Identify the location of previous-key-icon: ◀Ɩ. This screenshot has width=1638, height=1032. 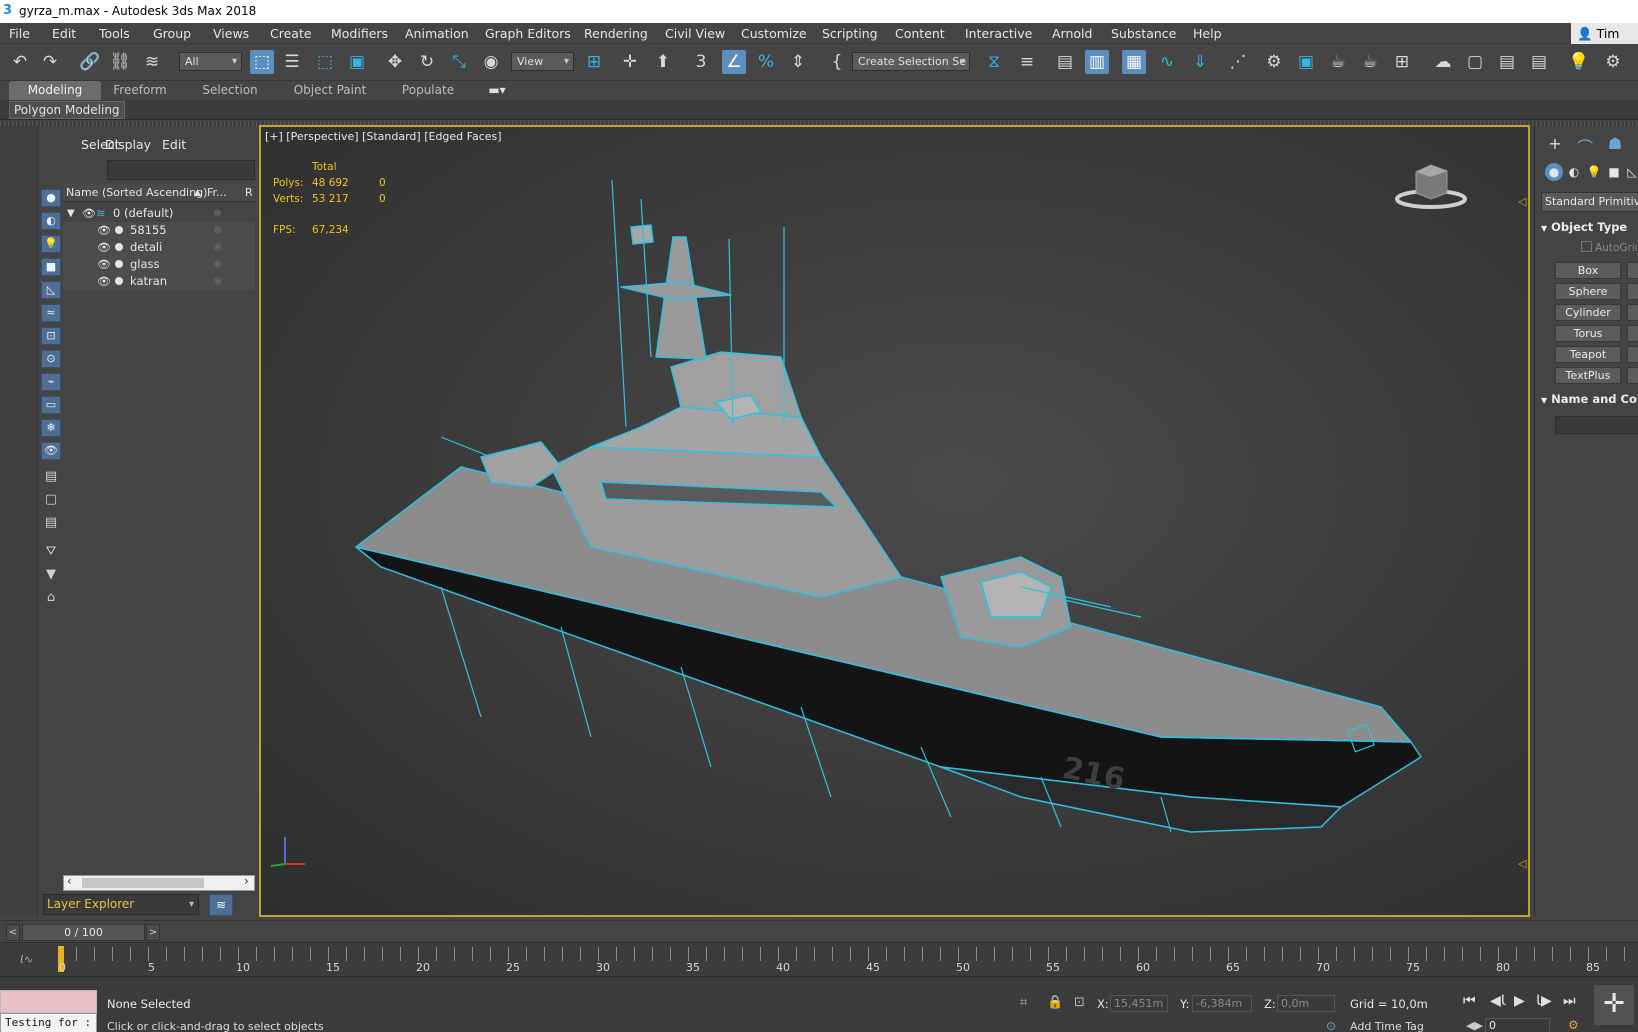
(1498, 1001).